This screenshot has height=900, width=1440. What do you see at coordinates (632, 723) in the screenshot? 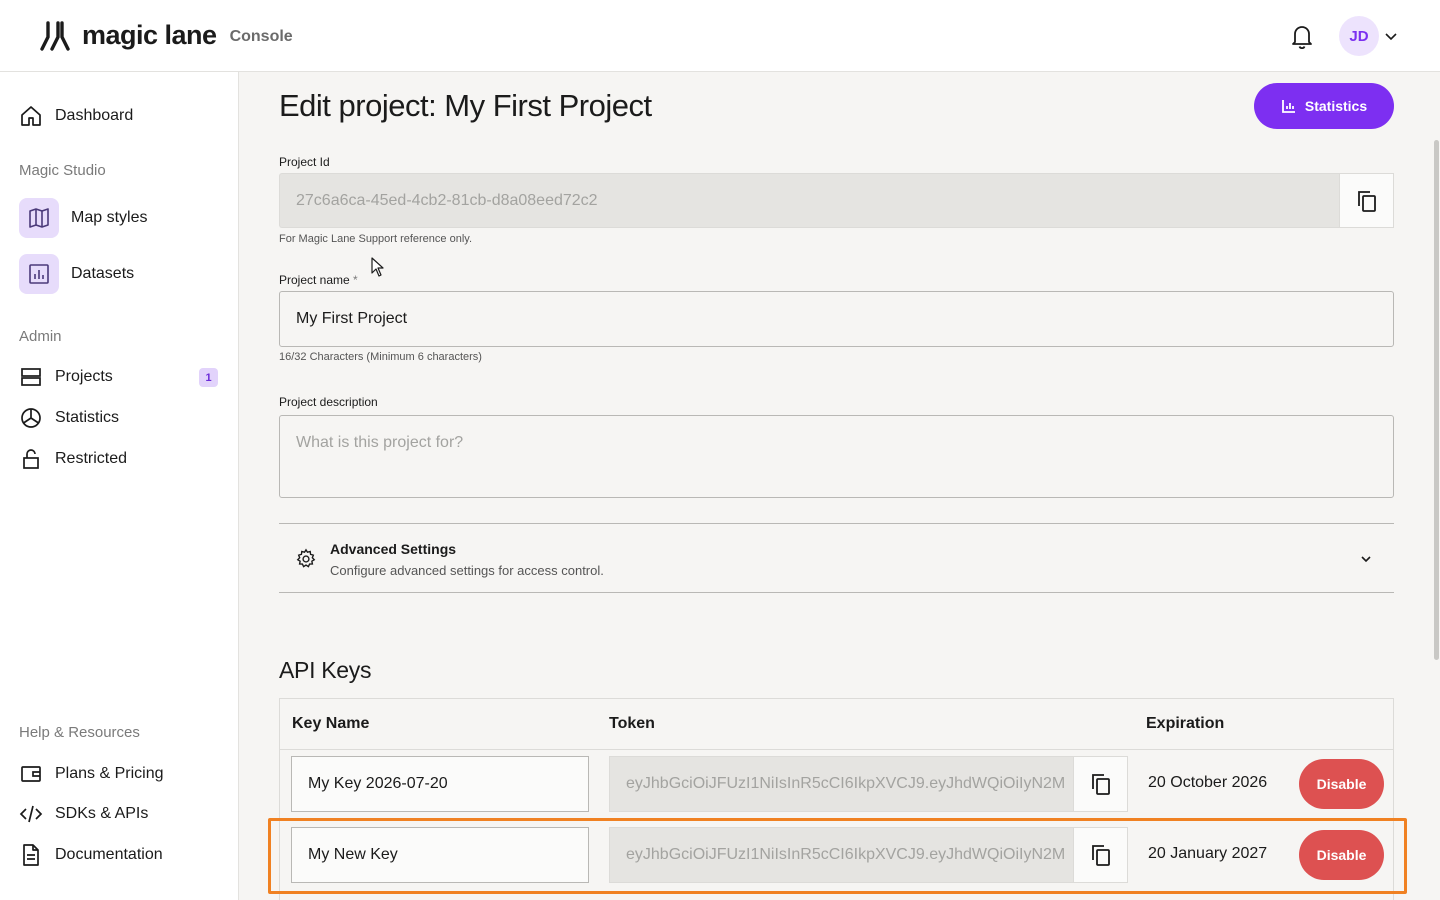
I see `column-header-token: Token` at bounding box center [632, 723].